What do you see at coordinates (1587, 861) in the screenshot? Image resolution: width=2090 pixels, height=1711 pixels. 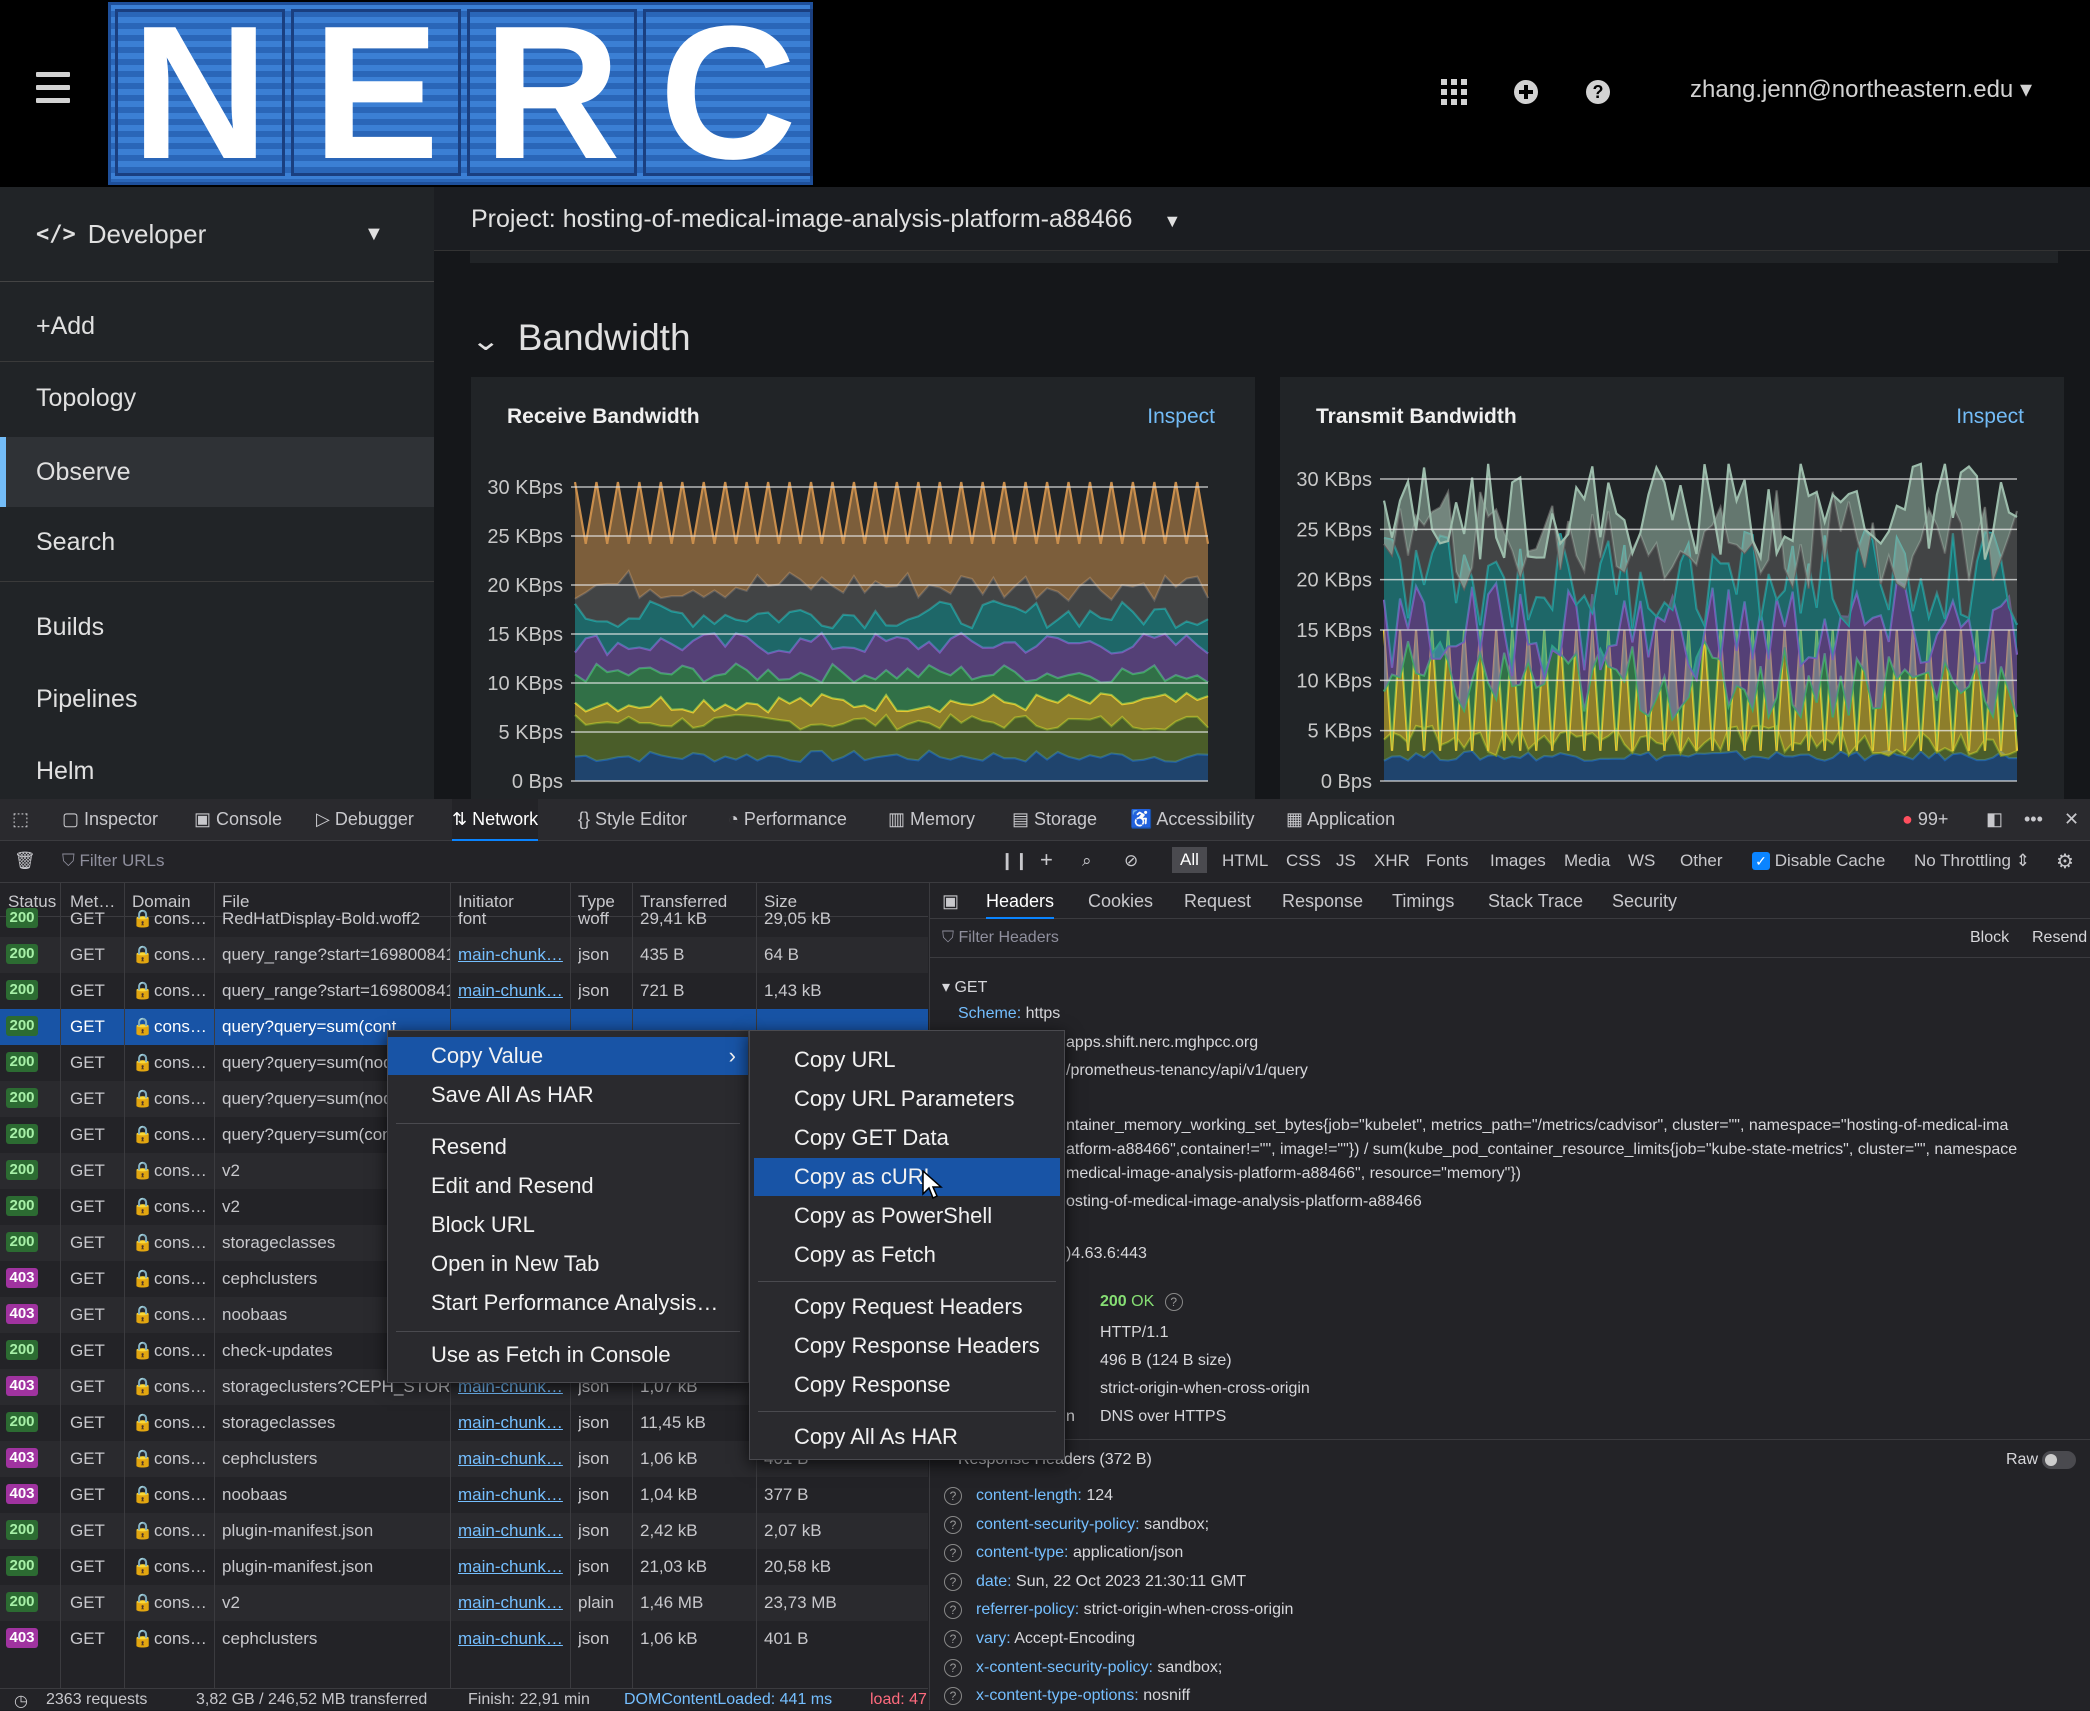 I see `filter-media: Media` at bounding box center [1587, 861].